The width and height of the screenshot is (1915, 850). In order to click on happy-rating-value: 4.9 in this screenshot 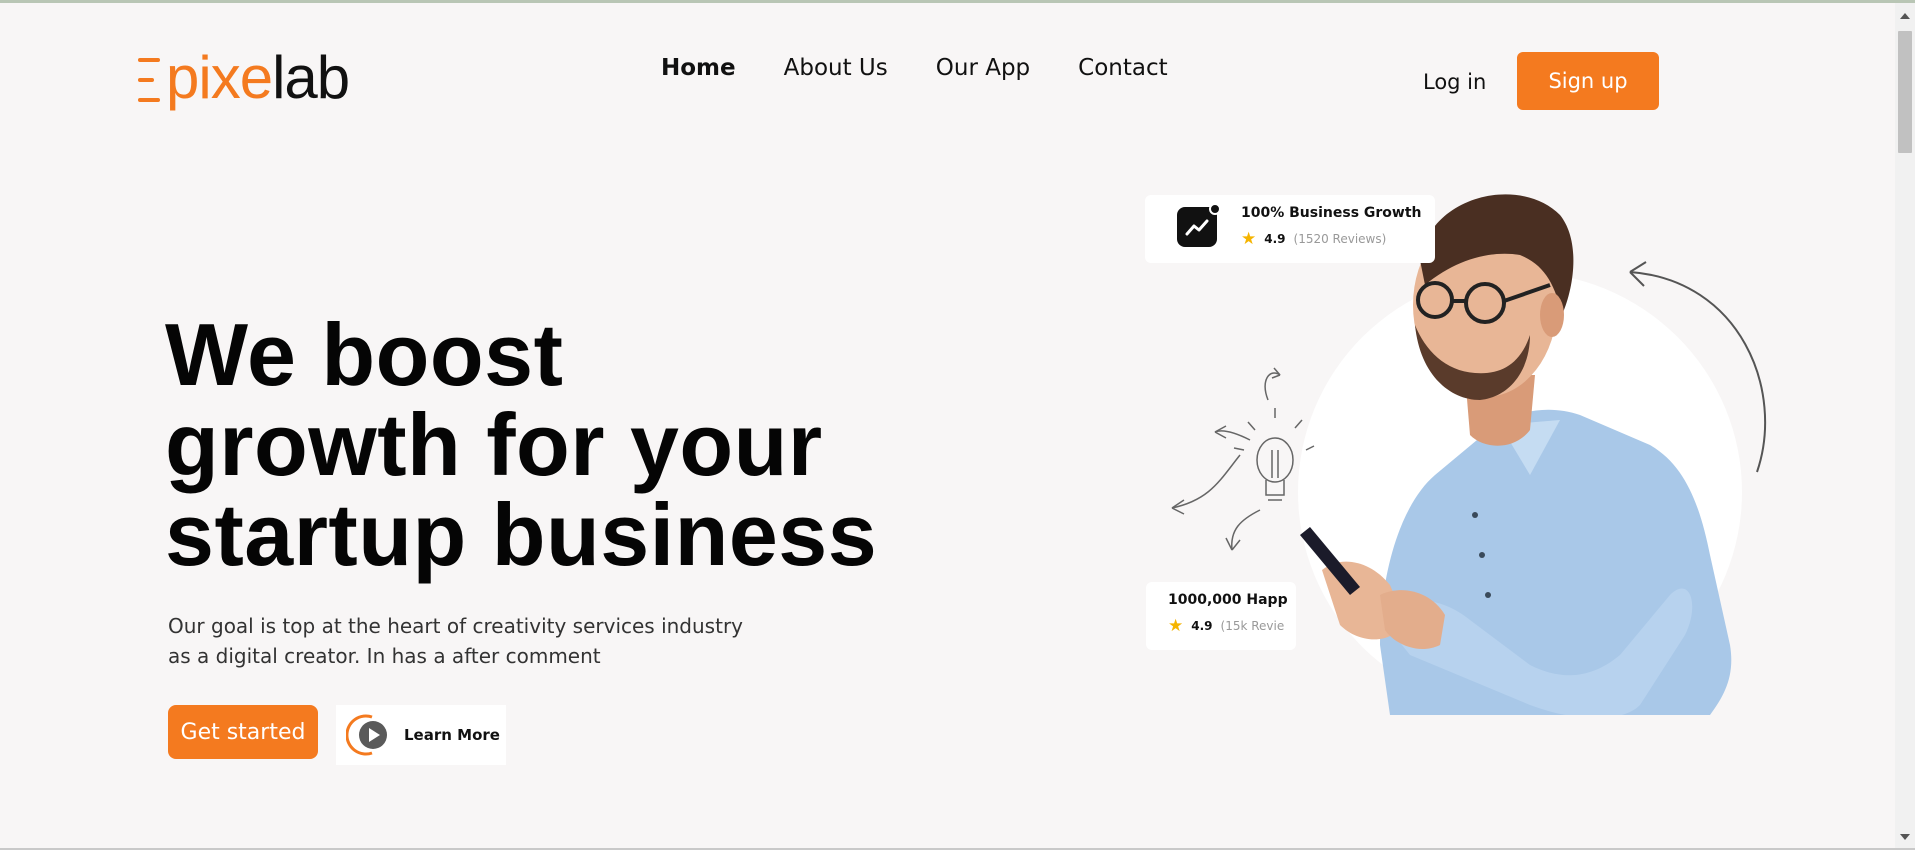, I will do `click(1202, 626)`.